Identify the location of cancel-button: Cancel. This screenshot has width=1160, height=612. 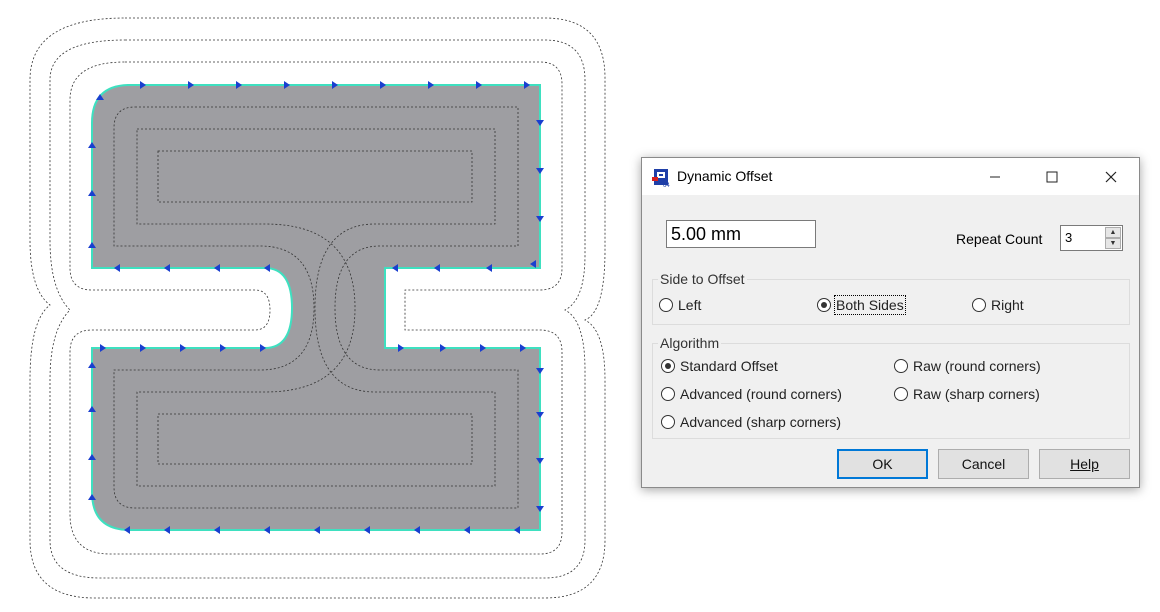
(983, 464).